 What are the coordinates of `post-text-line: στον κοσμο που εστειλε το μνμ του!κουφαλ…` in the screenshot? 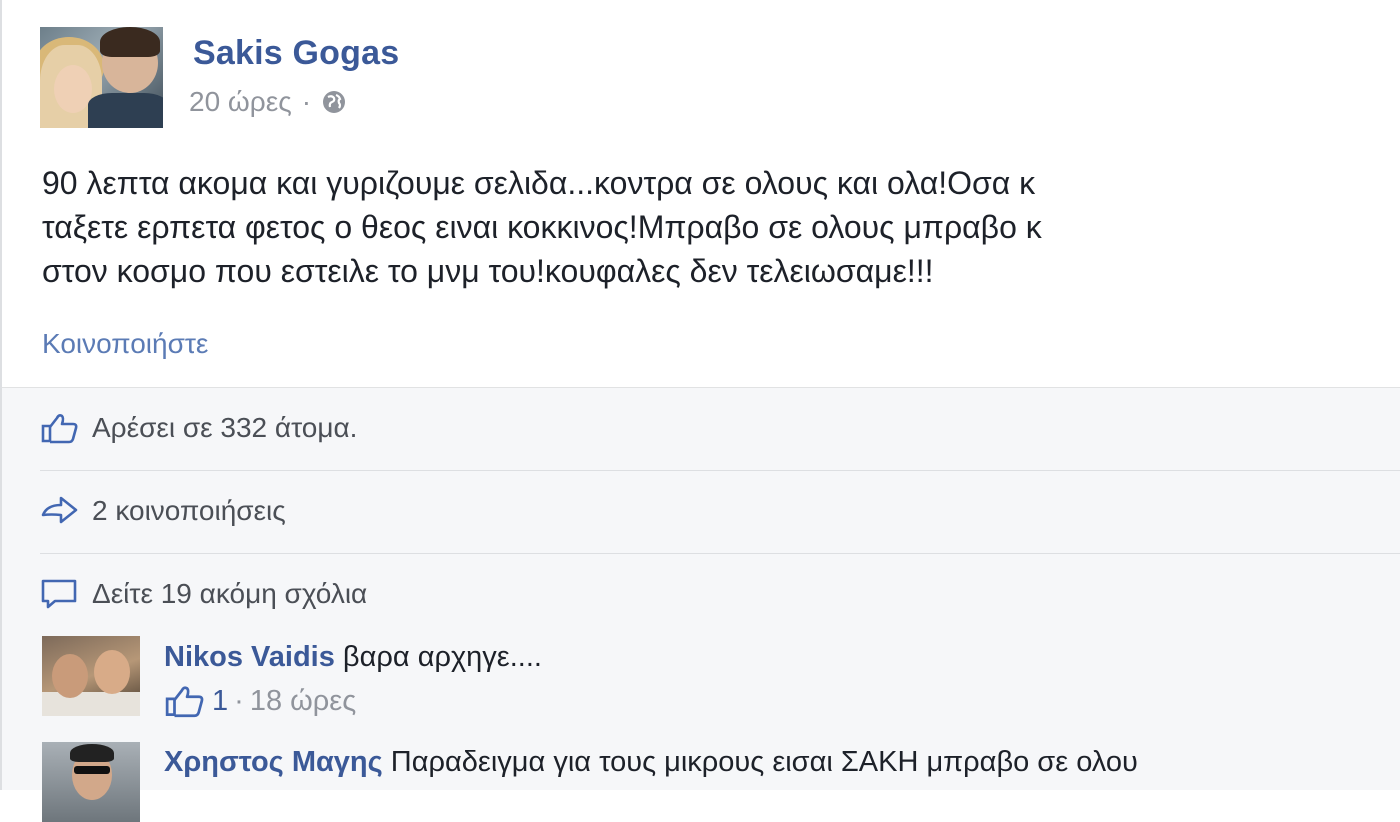 It's located at (488, 271).